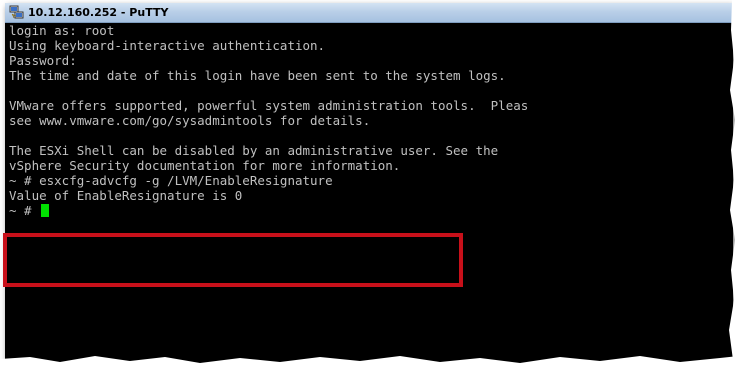 The image size is (748, 385). What do you see at coordinates (98, 12) in the screenshot?
I see `window-title: 10.12.160.252 - PuTTY` at bounding box center [98, 12].